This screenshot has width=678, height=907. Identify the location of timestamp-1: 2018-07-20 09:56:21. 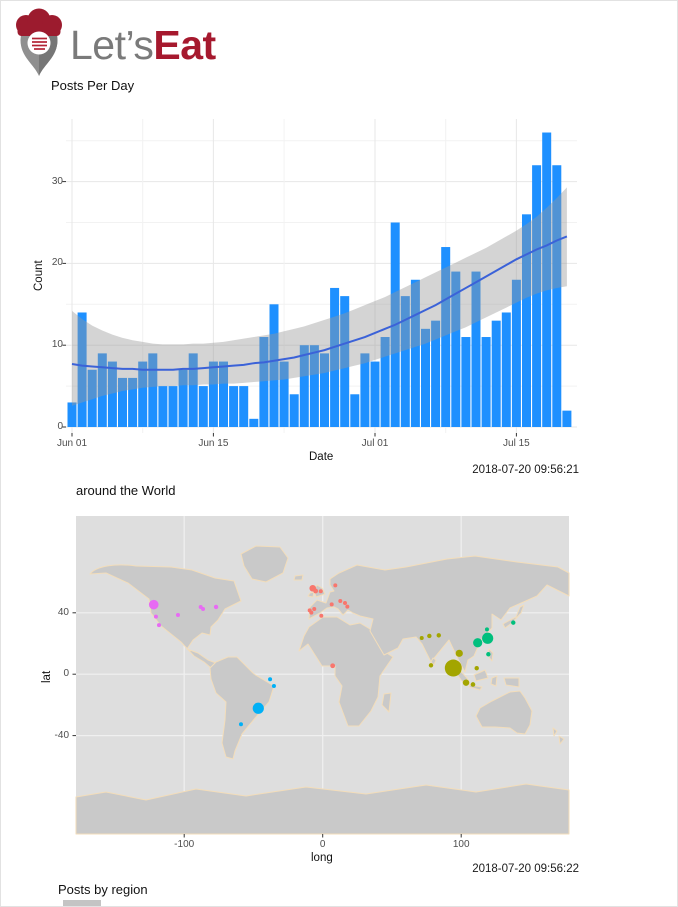
(525, 470).